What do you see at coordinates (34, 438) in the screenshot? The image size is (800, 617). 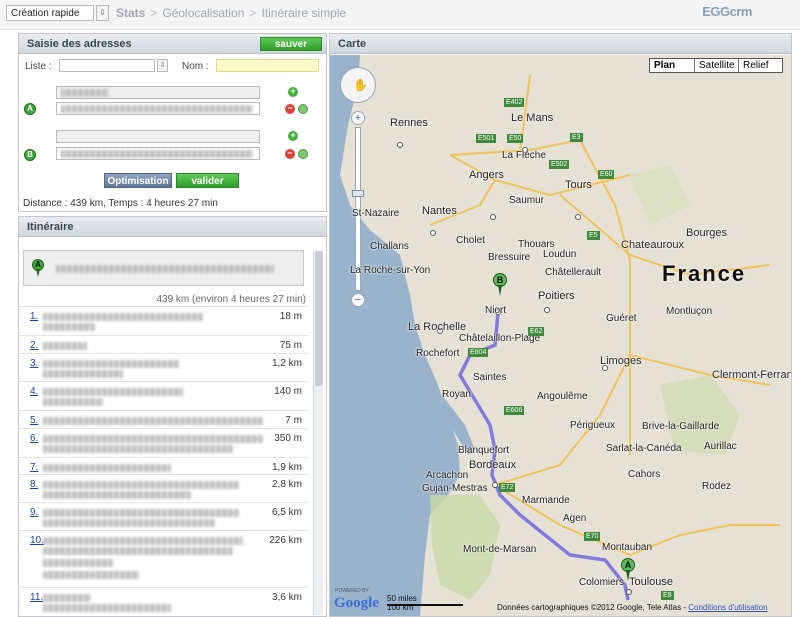 I see `step-number: 6.` at bounding box center [34, 438].